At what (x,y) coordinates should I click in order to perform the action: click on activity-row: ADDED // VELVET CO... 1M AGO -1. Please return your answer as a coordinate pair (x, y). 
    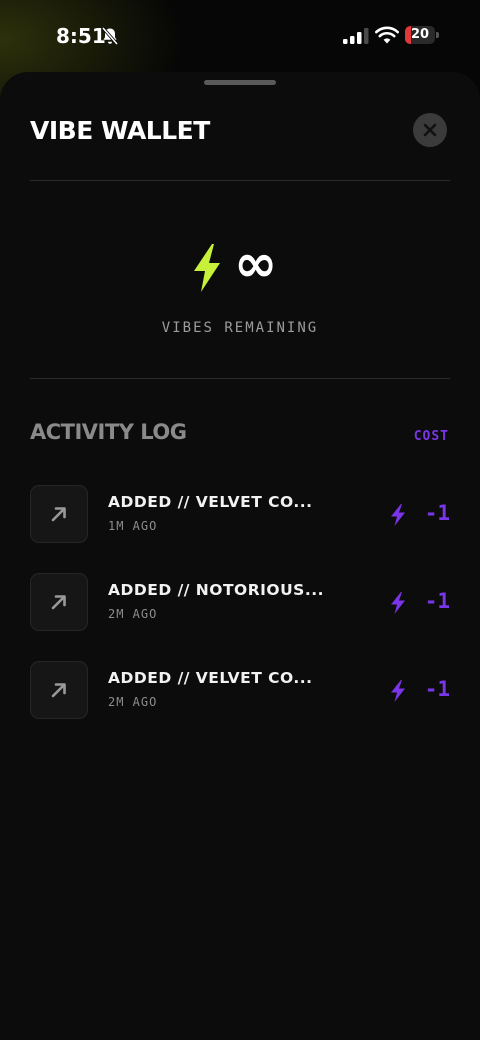
    Looking at the image, I should click on (240, 515).